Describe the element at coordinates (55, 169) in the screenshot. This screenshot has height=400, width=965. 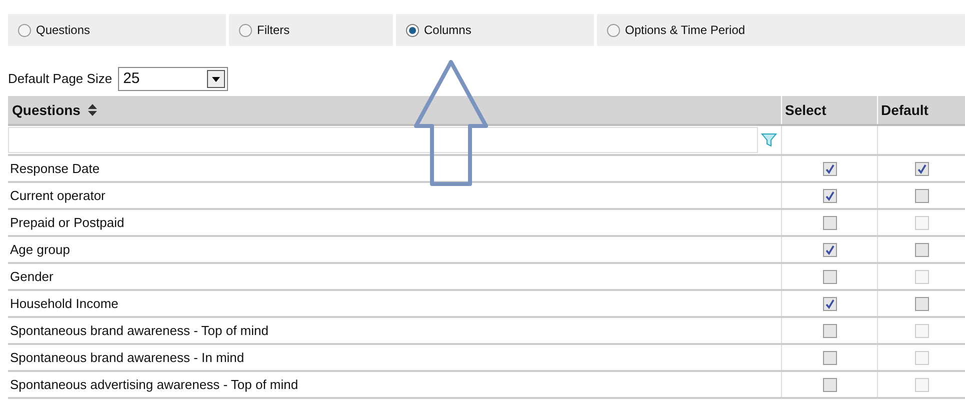
I see `table-cell-text: Response Date` at that location.